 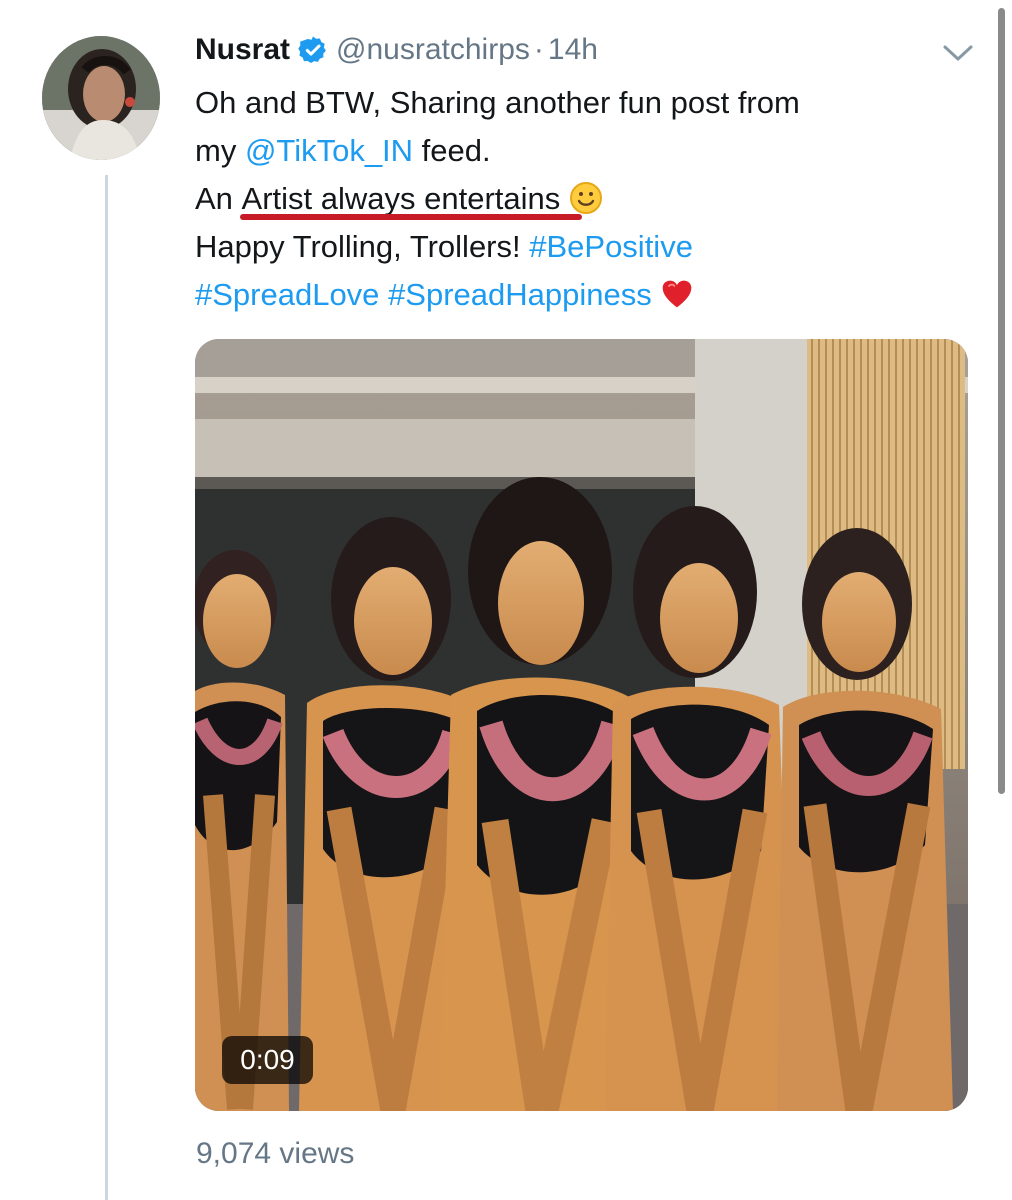 What do you see at coordinates (520, 294) in the screenshot?
I see `hashtag-spreadhappiness-link: #SpreadHappiness` at bounding box center [520, 294].